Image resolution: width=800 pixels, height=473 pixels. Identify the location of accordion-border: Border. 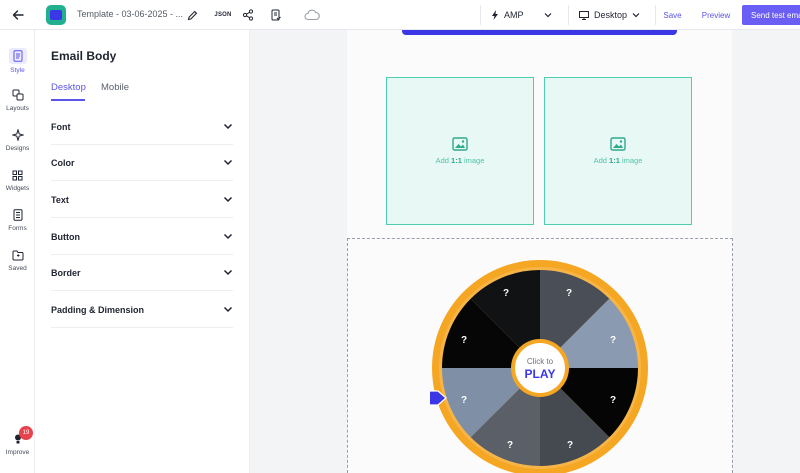
(142, 273).